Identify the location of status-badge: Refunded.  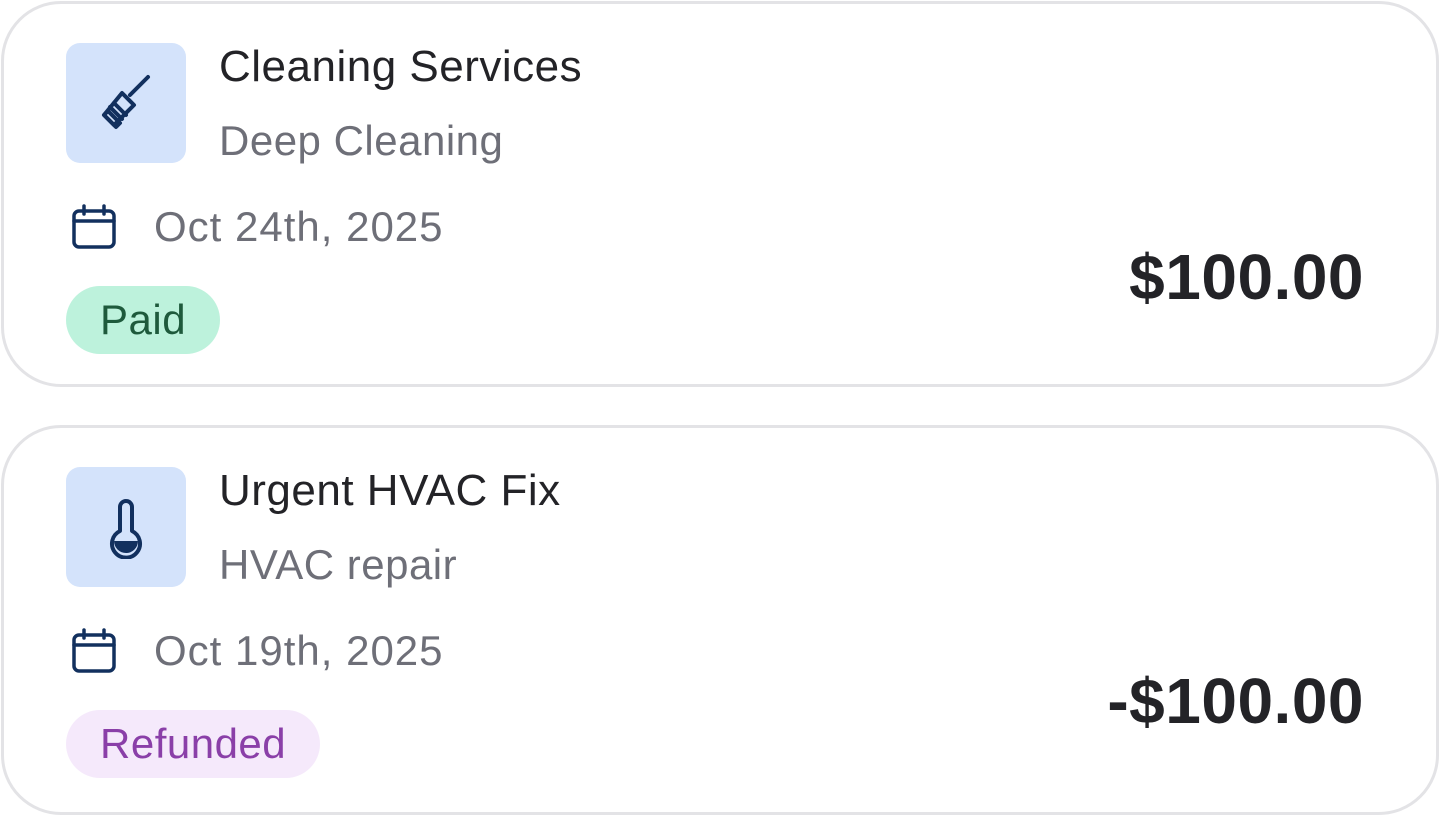
(193, 744).